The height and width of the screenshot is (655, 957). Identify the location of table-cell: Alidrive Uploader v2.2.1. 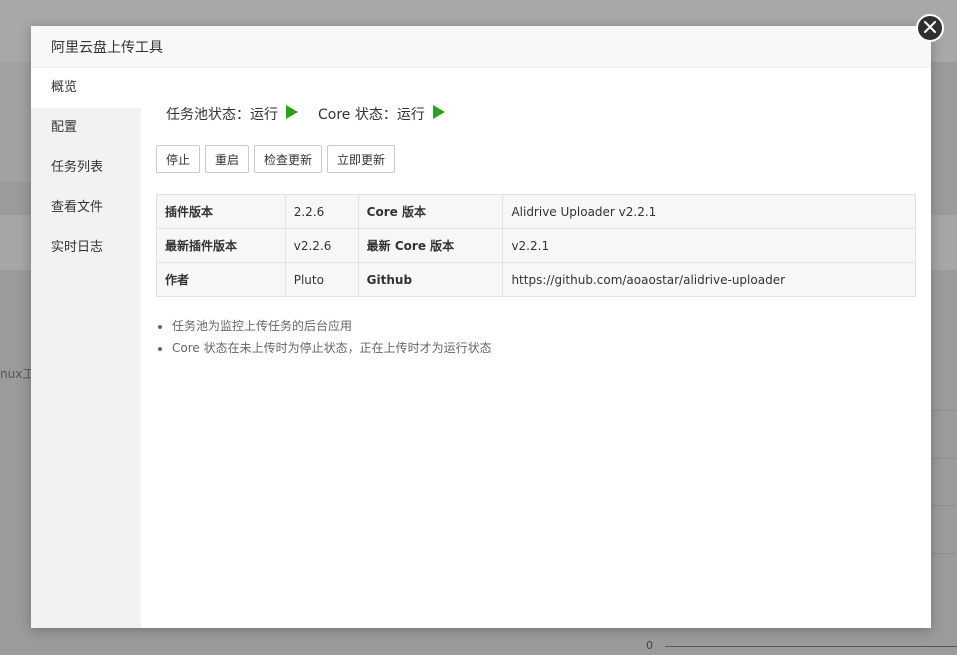
(709, 211).